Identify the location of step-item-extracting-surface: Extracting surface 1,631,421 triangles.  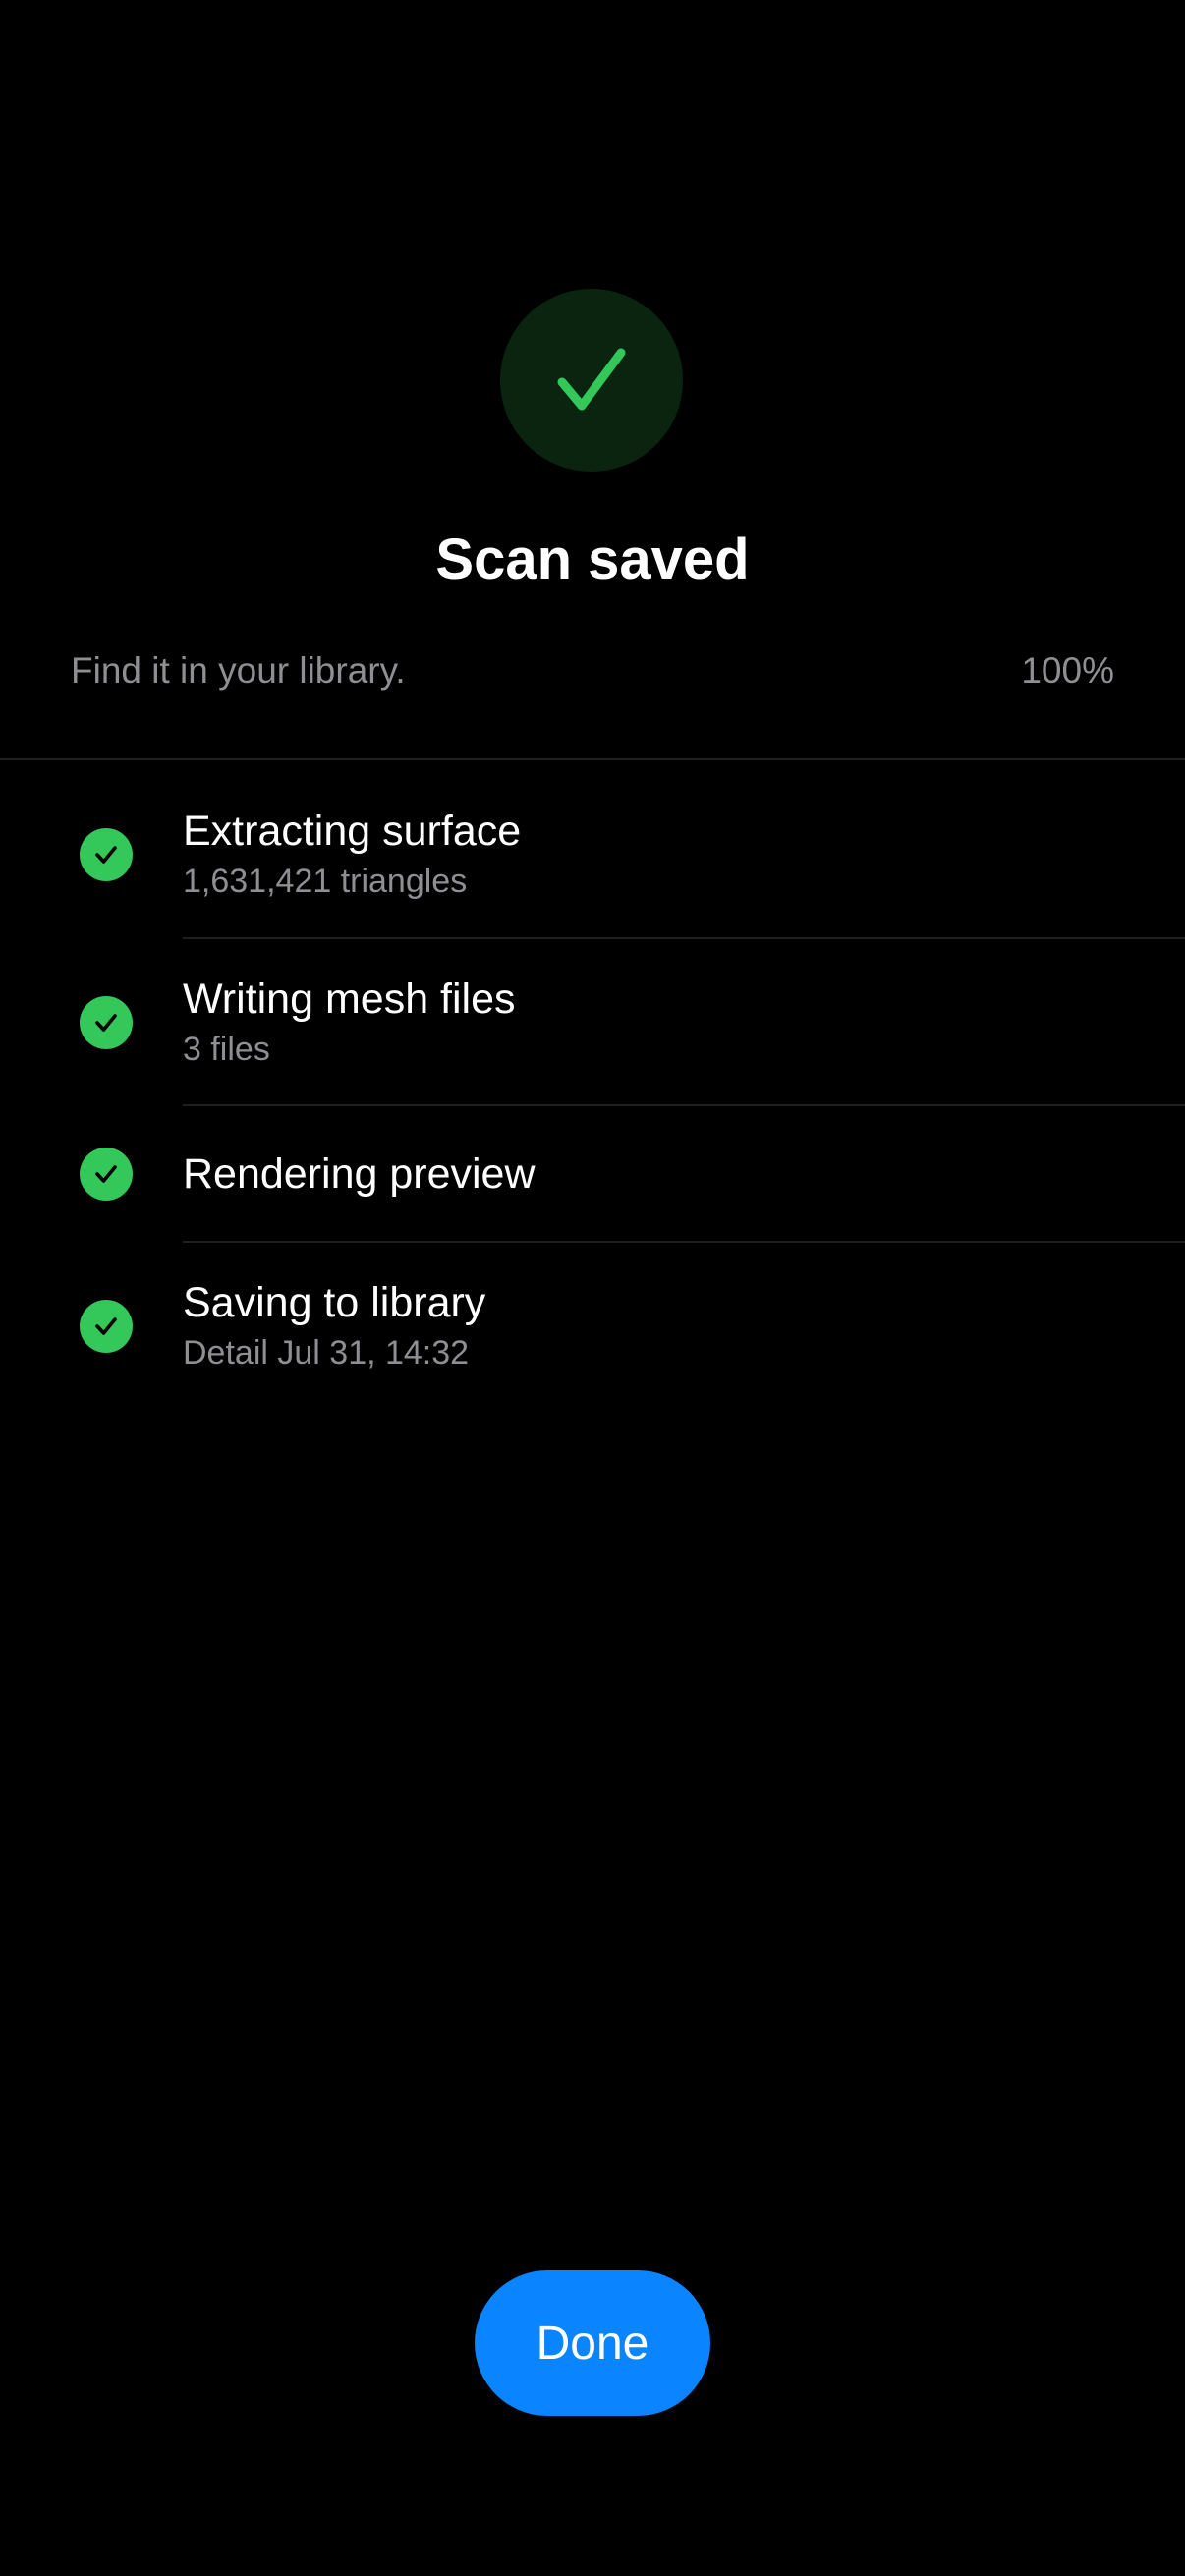
(592, 849).